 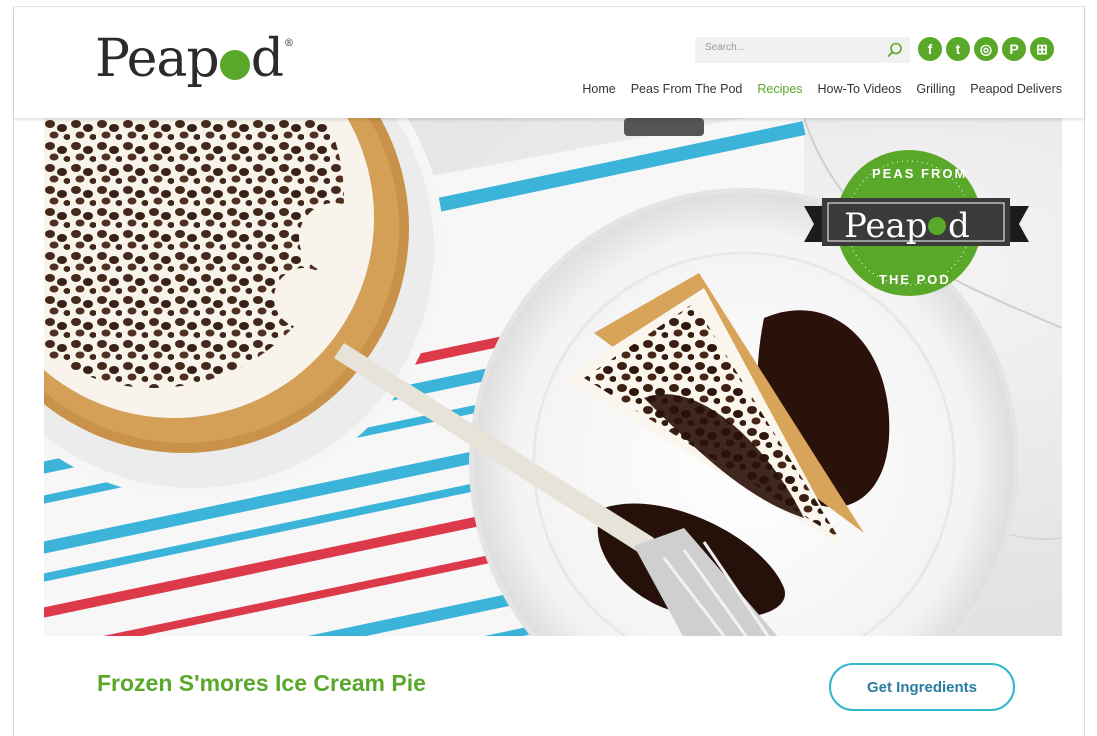 I want to click on badge-top-text: PEAS FROM, so click(x=919, y=173).